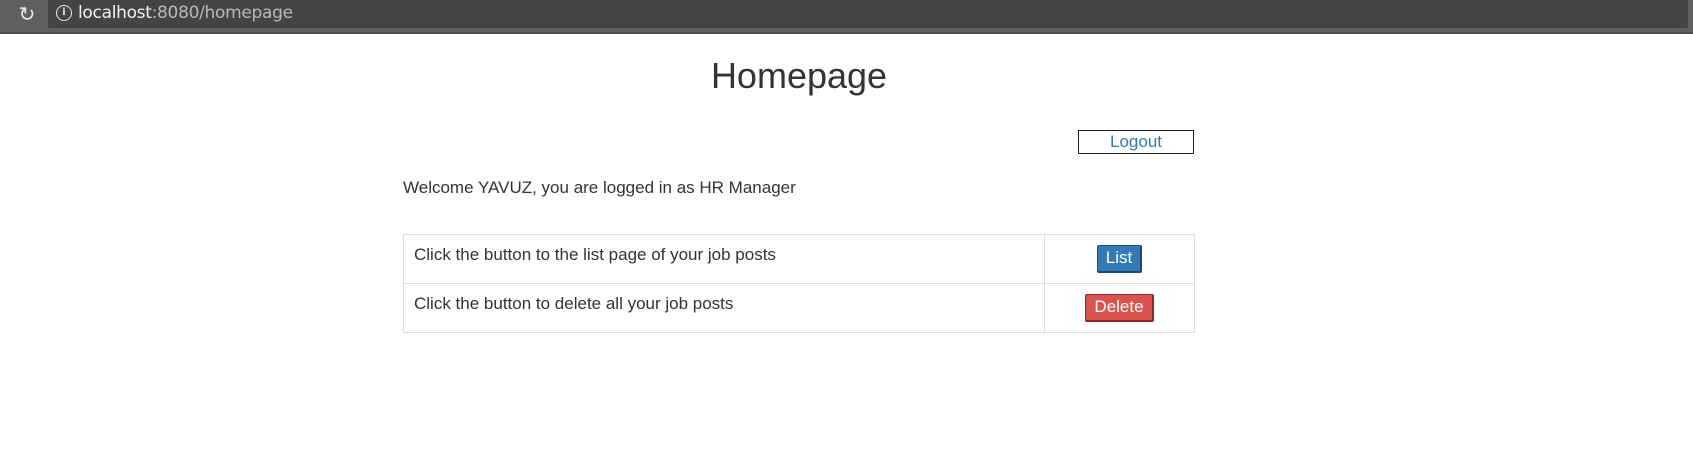 The image size is (1693, 457). I want to click on url-path: :8080/homepage, so click(222, 13).